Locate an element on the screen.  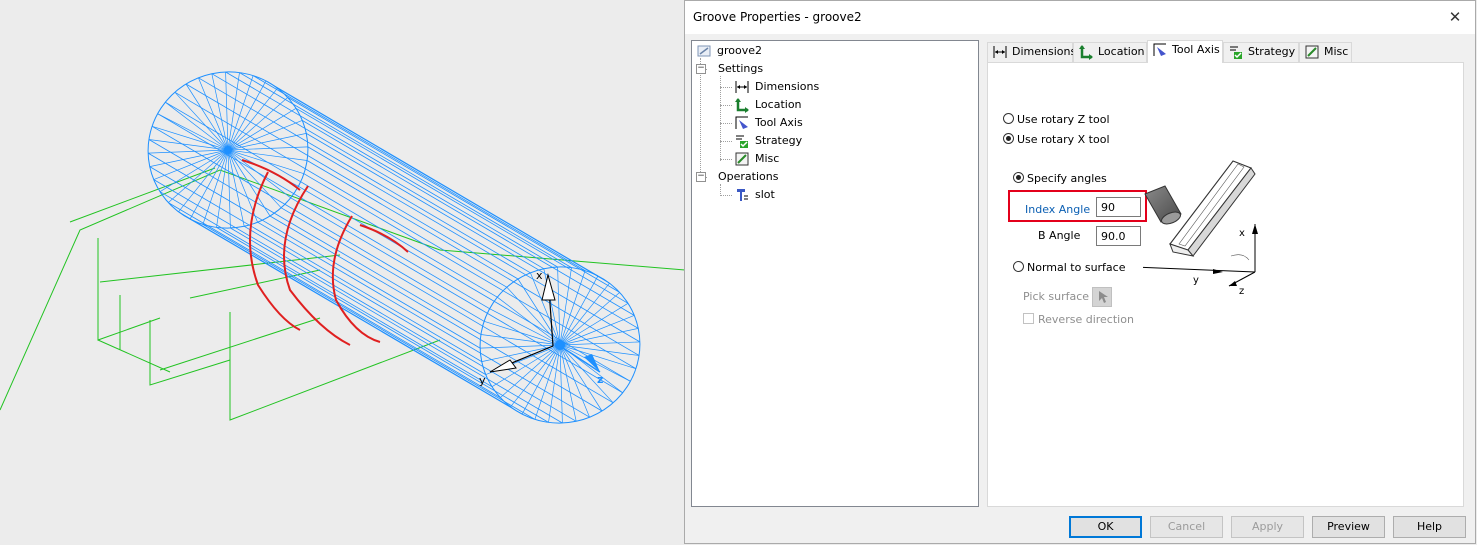
use-rotary-x-radio: Use rotary X tool is located at coordinates (1056, 139).